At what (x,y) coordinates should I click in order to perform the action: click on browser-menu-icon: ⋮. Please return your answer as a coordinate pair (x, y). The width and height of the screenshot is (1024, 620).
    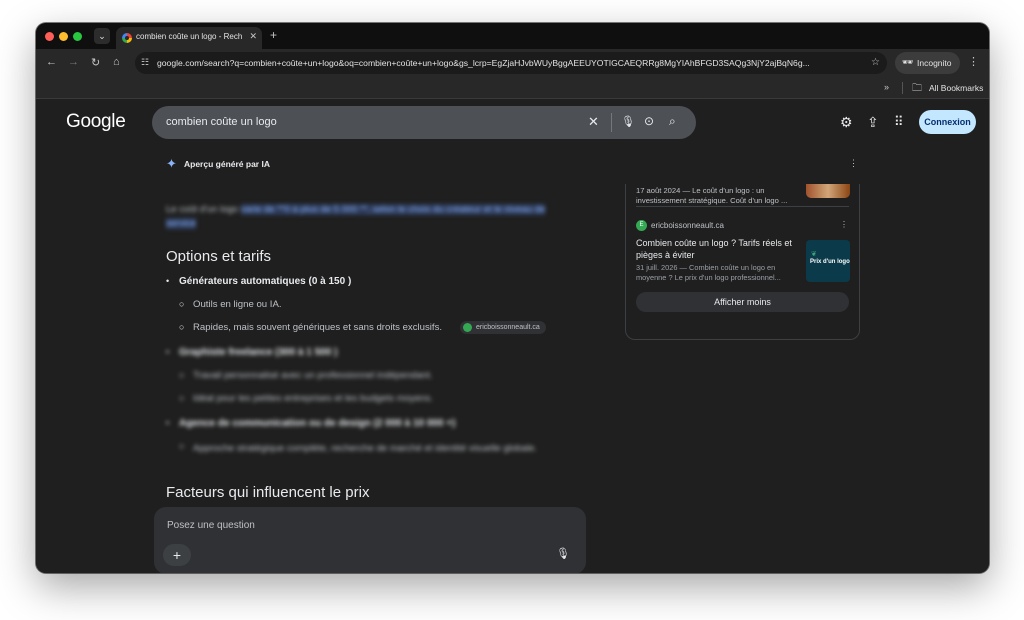
    Looking at the image, I should click on (973, 61).